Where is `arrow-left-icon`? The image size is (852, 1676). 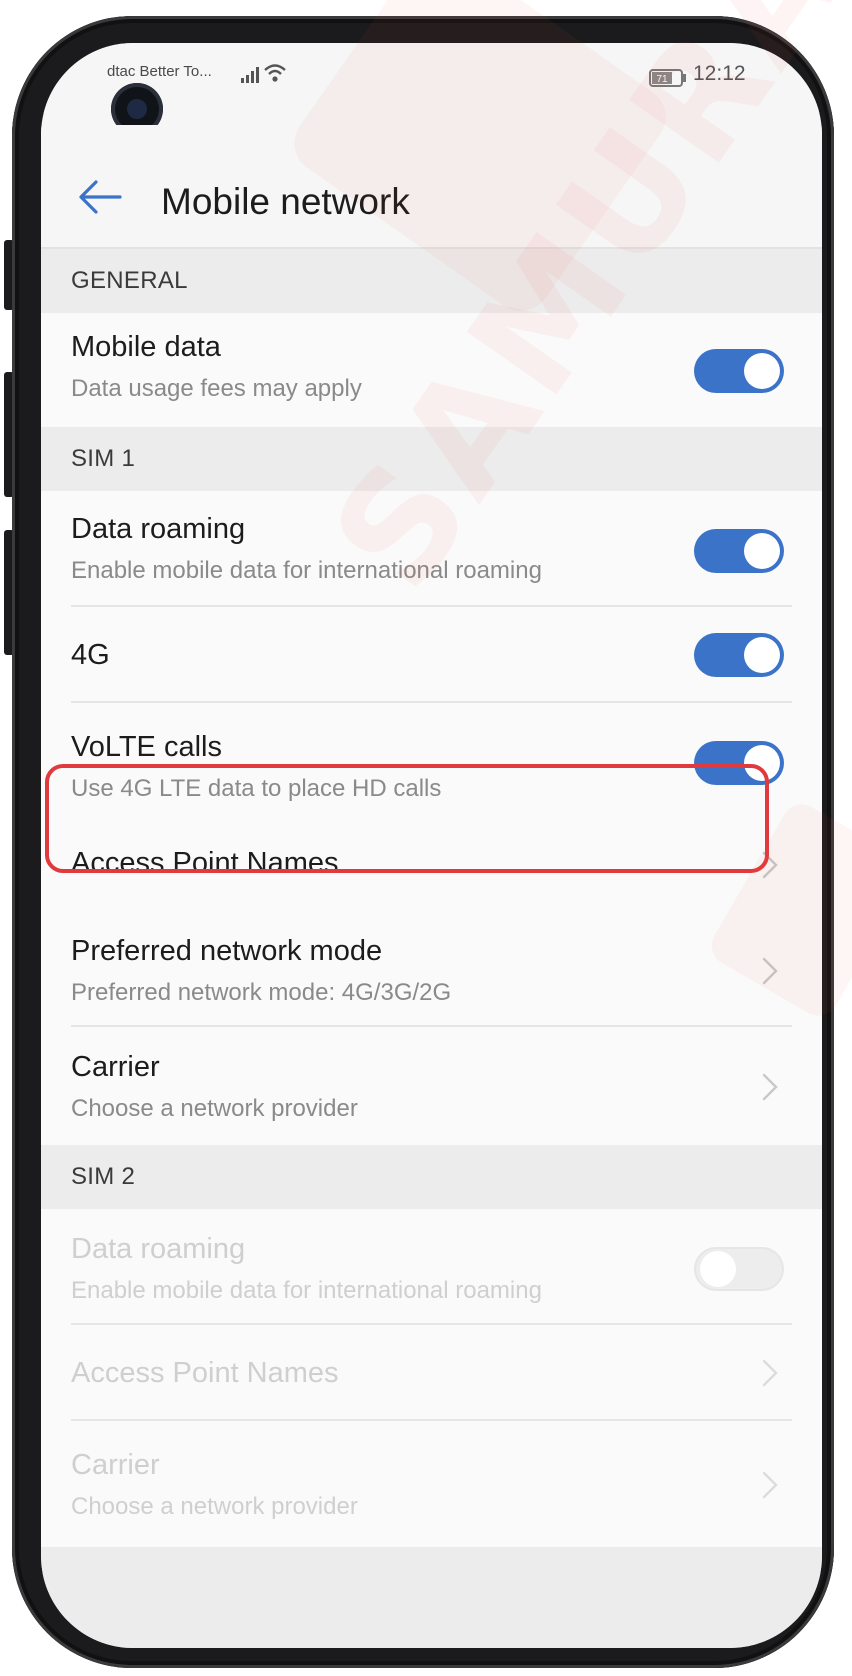 arrow-left-icon is located at coordinates (100, 197).